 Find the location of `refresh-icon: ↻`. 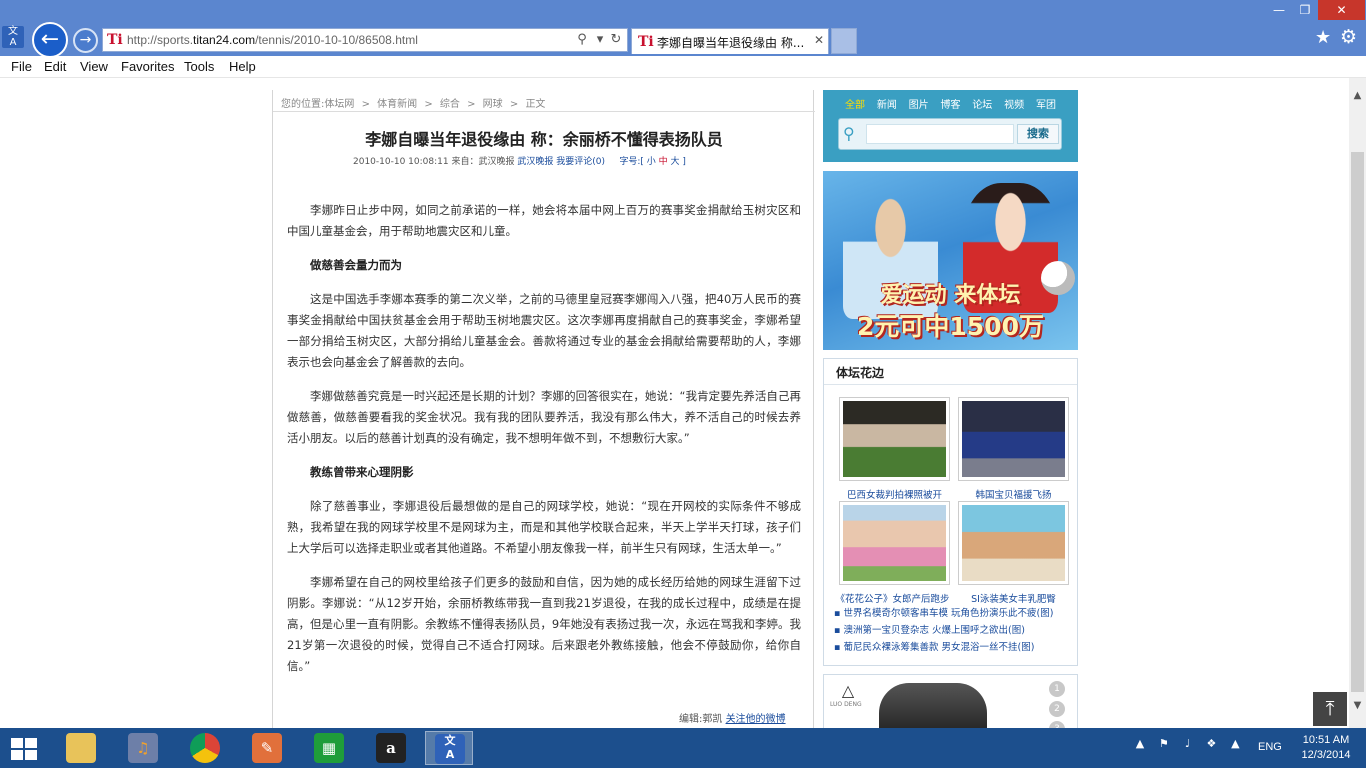

refresh-icon: ↻ is located at coordinates (616, 40).